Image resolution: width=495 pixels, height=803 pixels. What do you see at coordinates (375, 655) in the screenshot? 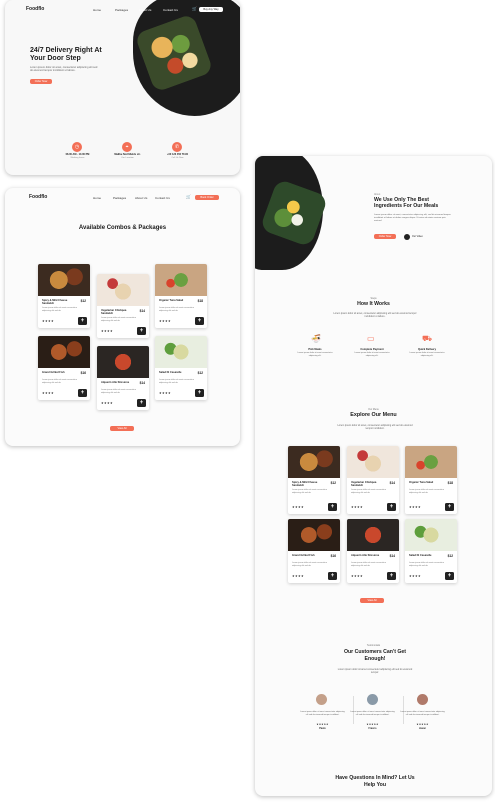
I see `testimonials-title: Our Customers Can't Get Enough!` at bounding box center [375, 655].